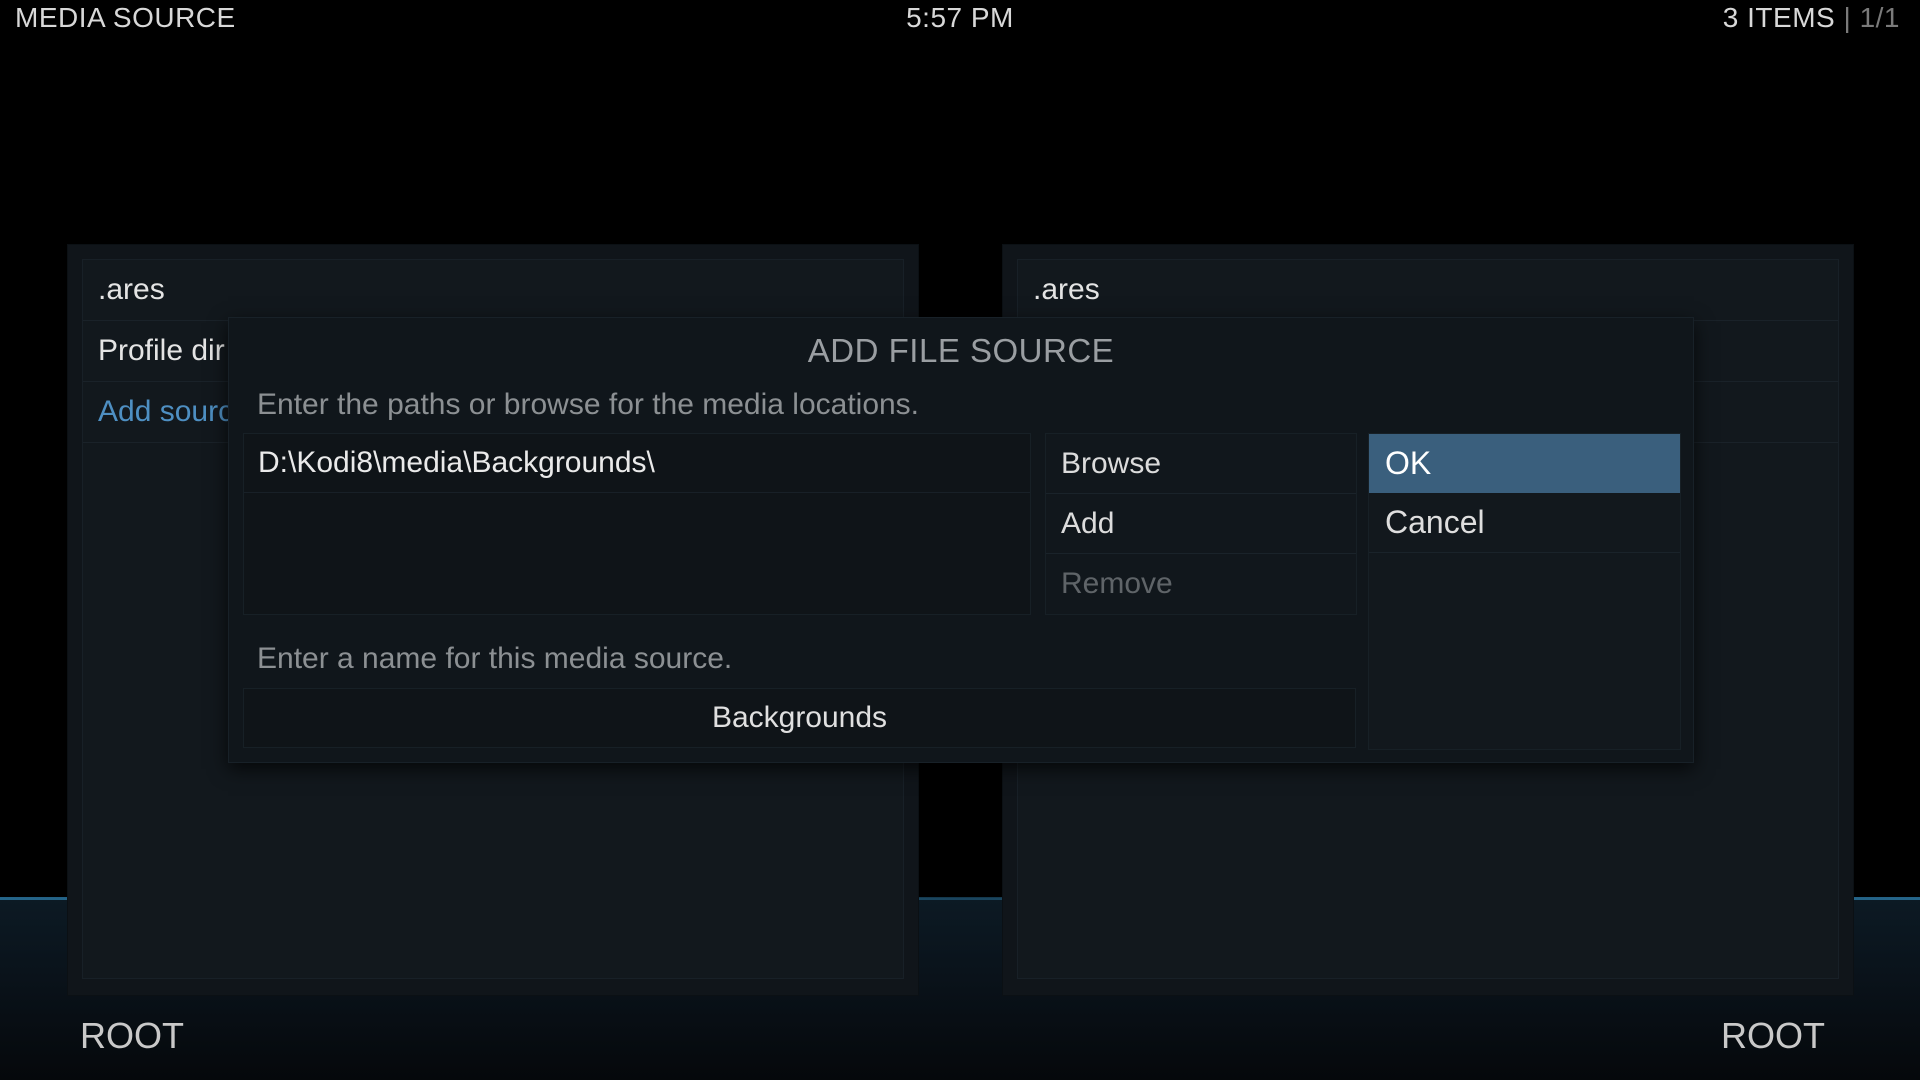 Image resolution: width=1920 pixels, height=1080 pixels. Describe the element at coordinates (637, 524) in the screenshot. I see `paths-list: D:\Kodi8\media\Backgrounds\` at that location.